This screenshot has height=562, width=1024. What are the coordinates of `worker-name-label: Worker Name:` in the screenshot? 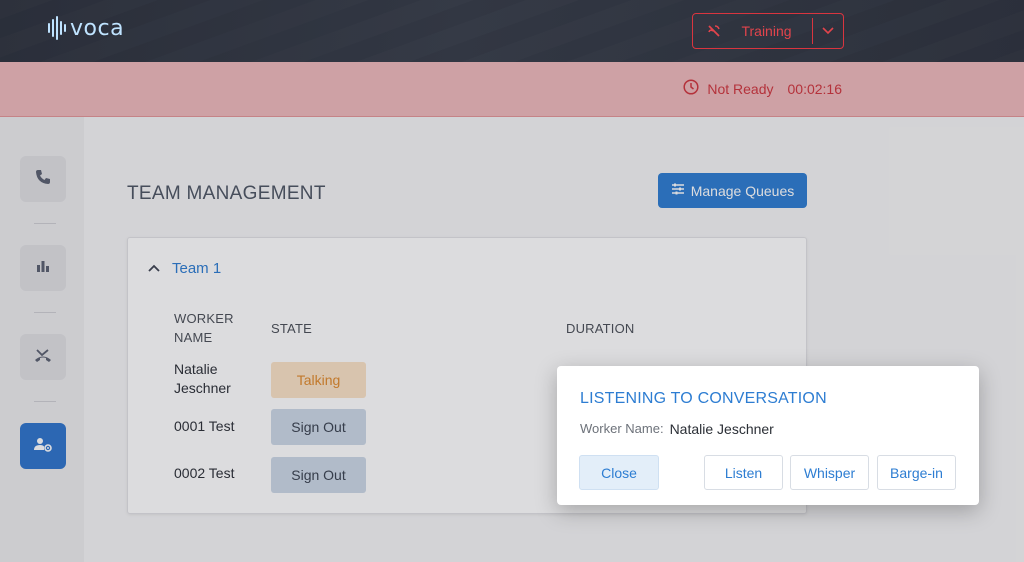 It's located at (622, 428).